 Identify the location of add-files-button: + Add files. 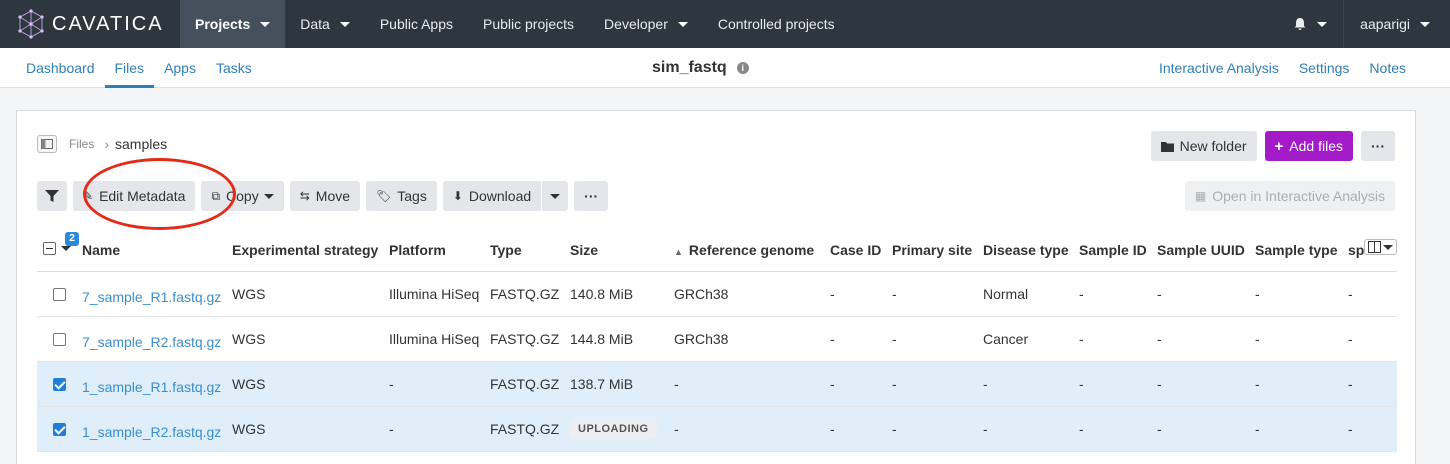
(1308, 146).